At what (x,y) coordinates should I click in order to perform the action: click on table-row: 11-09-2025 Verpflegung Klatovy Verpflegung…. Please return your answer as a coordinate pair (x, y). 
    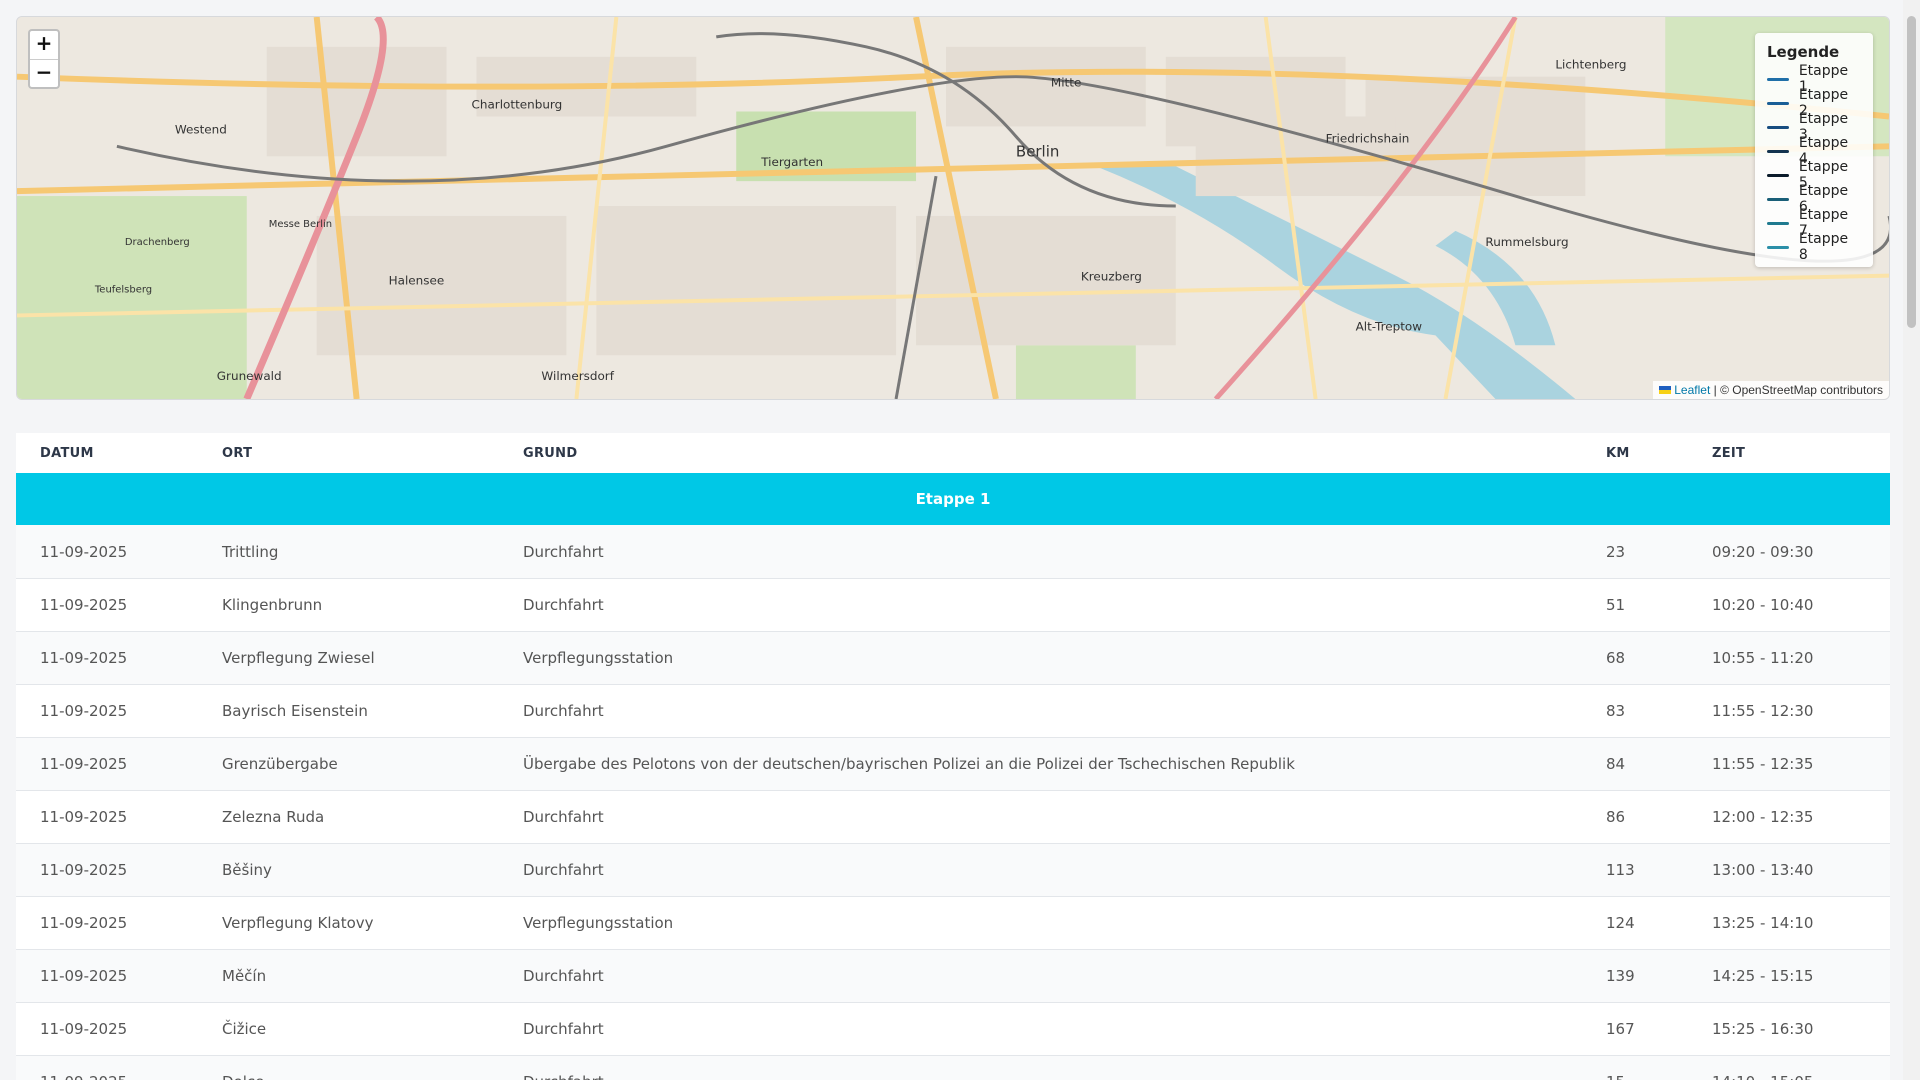
    Looking at the image, I should click on (953, 922).